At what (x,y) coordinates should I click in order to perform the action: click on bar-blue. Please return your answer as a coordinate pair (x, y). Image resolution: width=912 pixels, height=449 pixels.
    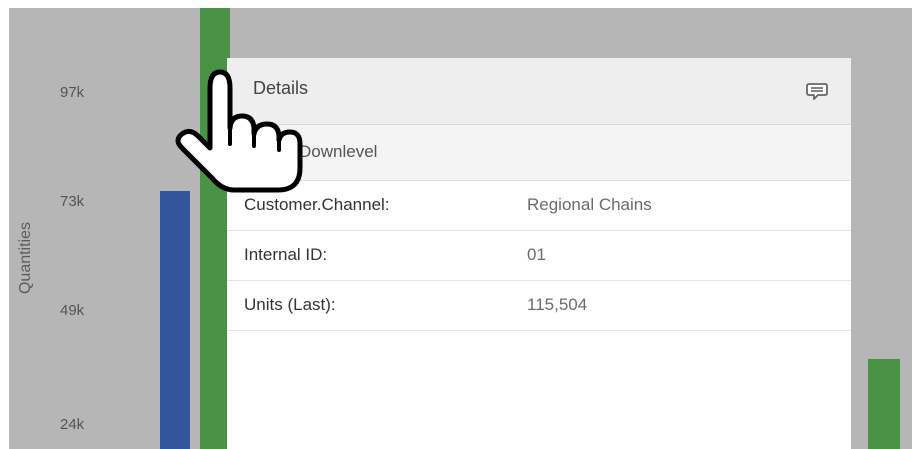
    Looking at the image, I should click on (175, 320).